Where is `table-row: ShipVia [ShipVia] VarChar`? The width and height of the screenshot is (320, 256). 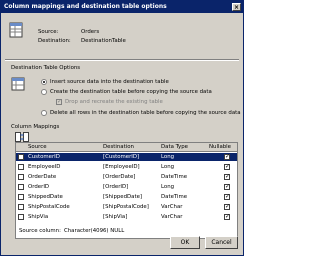
table-row: ShipVia [ShipVia] VarChar is located at coordinates (126, 217).